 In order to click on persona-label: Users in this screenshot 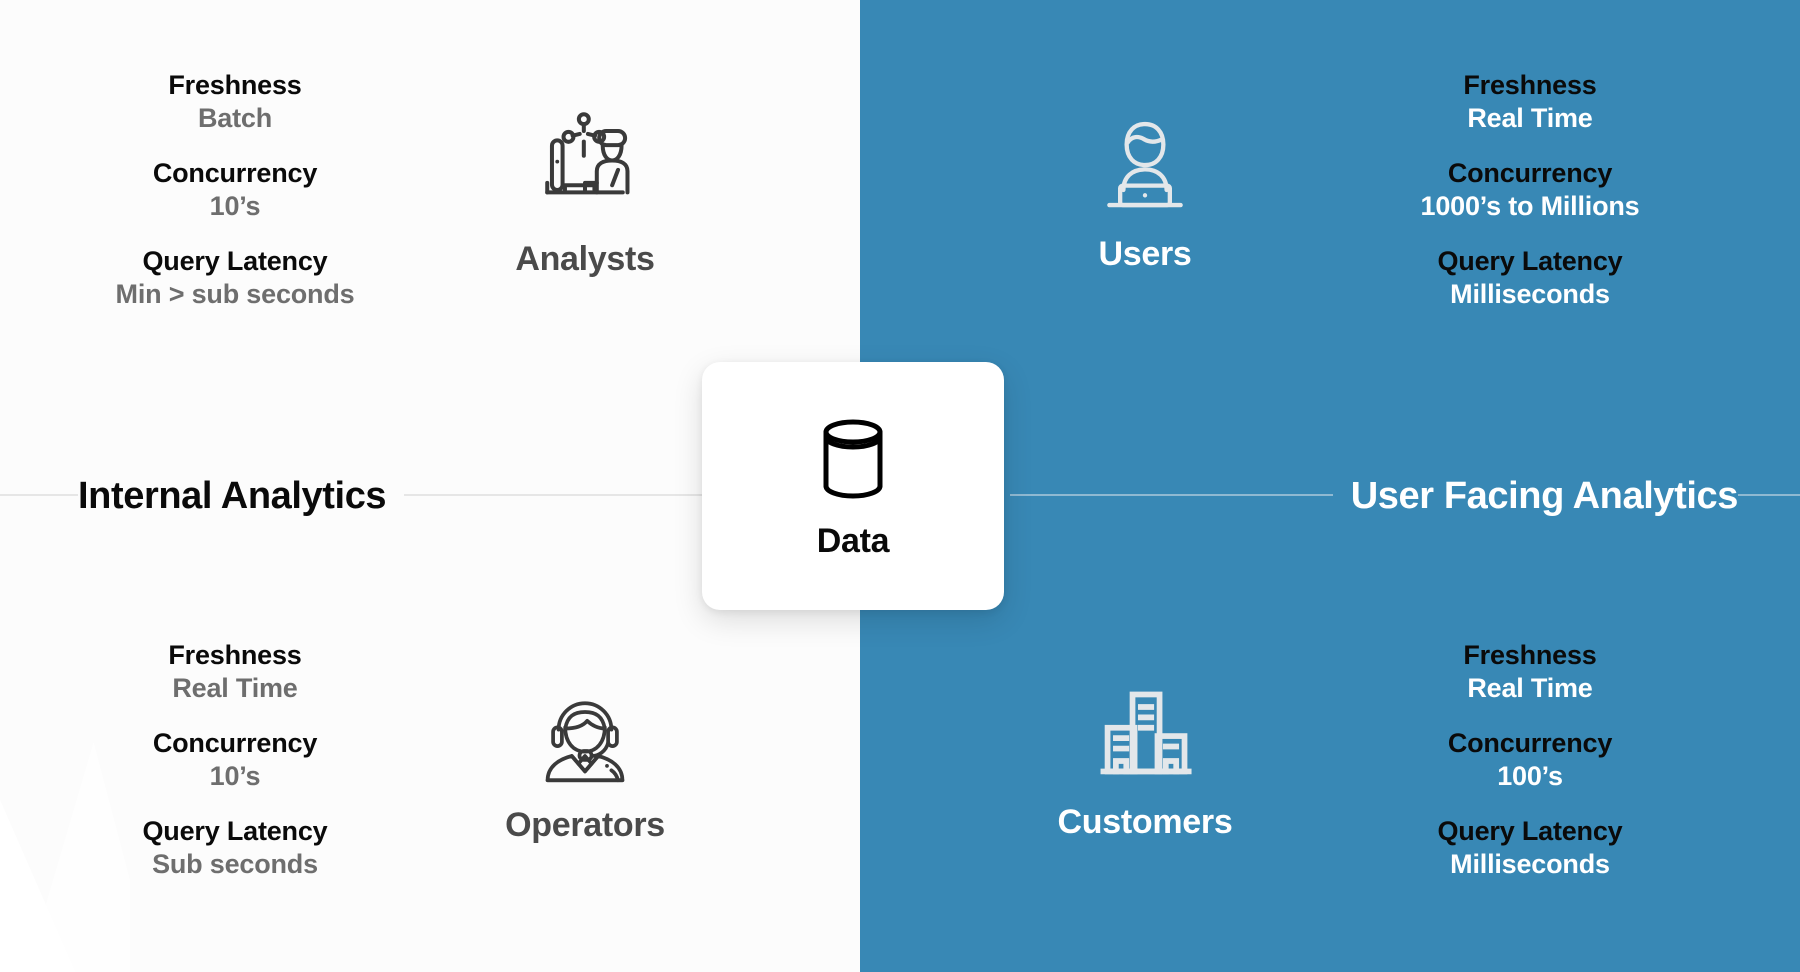, I will do `click(1145, 253)`.